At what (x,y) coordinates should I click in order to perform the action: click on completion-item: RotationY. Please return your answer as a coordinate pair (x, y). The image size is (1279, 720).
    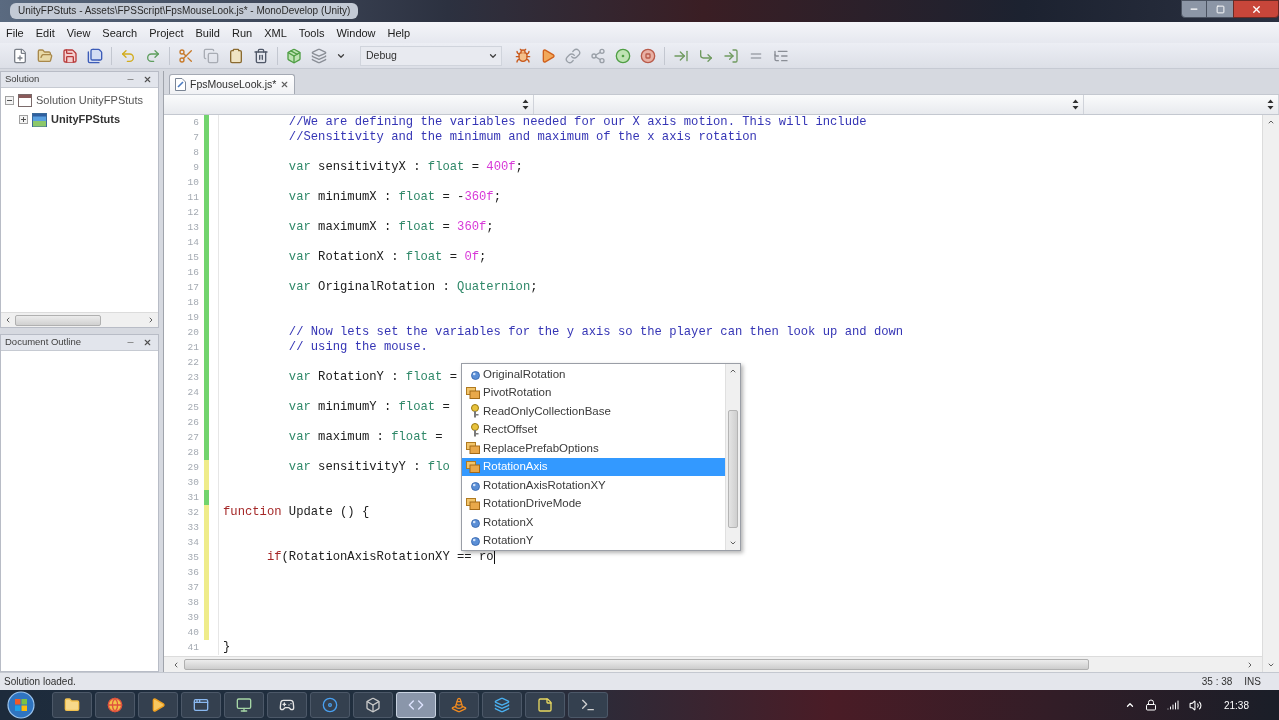
    Looking at the image, I should click on (593, 540).